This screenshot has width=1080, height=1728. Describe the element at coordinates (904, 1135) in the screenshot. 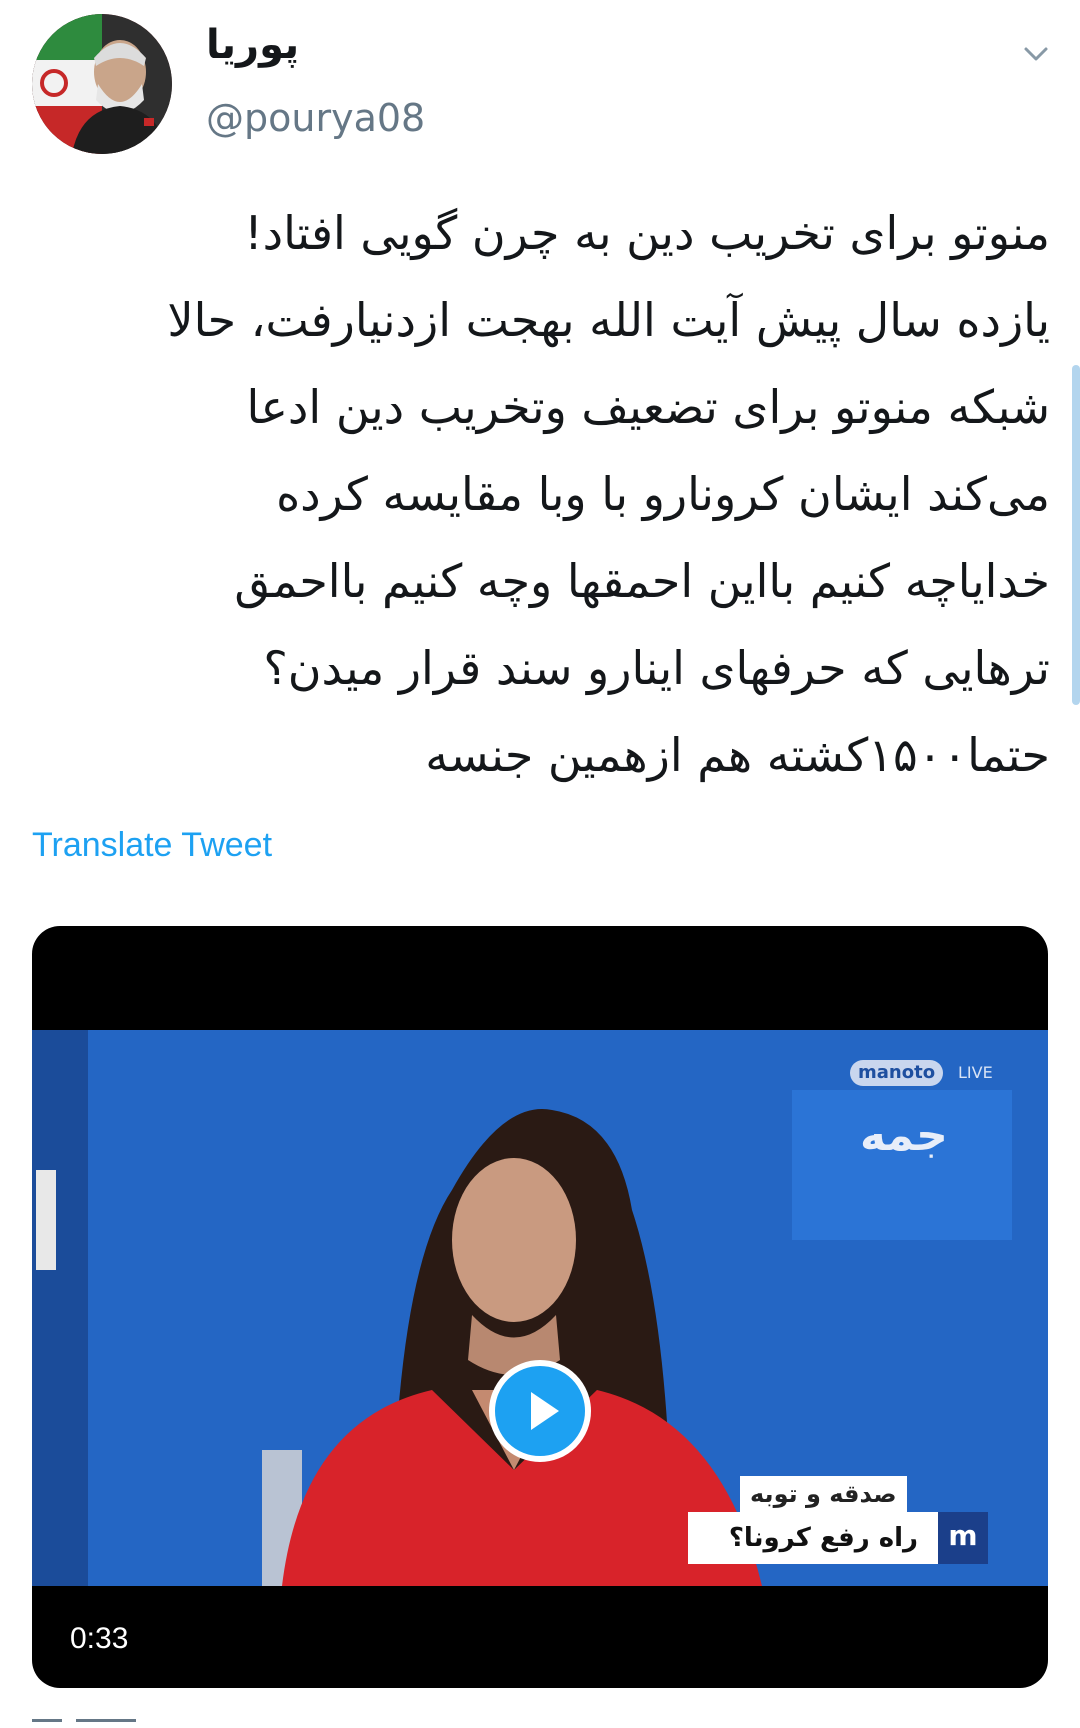

I see `channel-mark: جمه` at that location.